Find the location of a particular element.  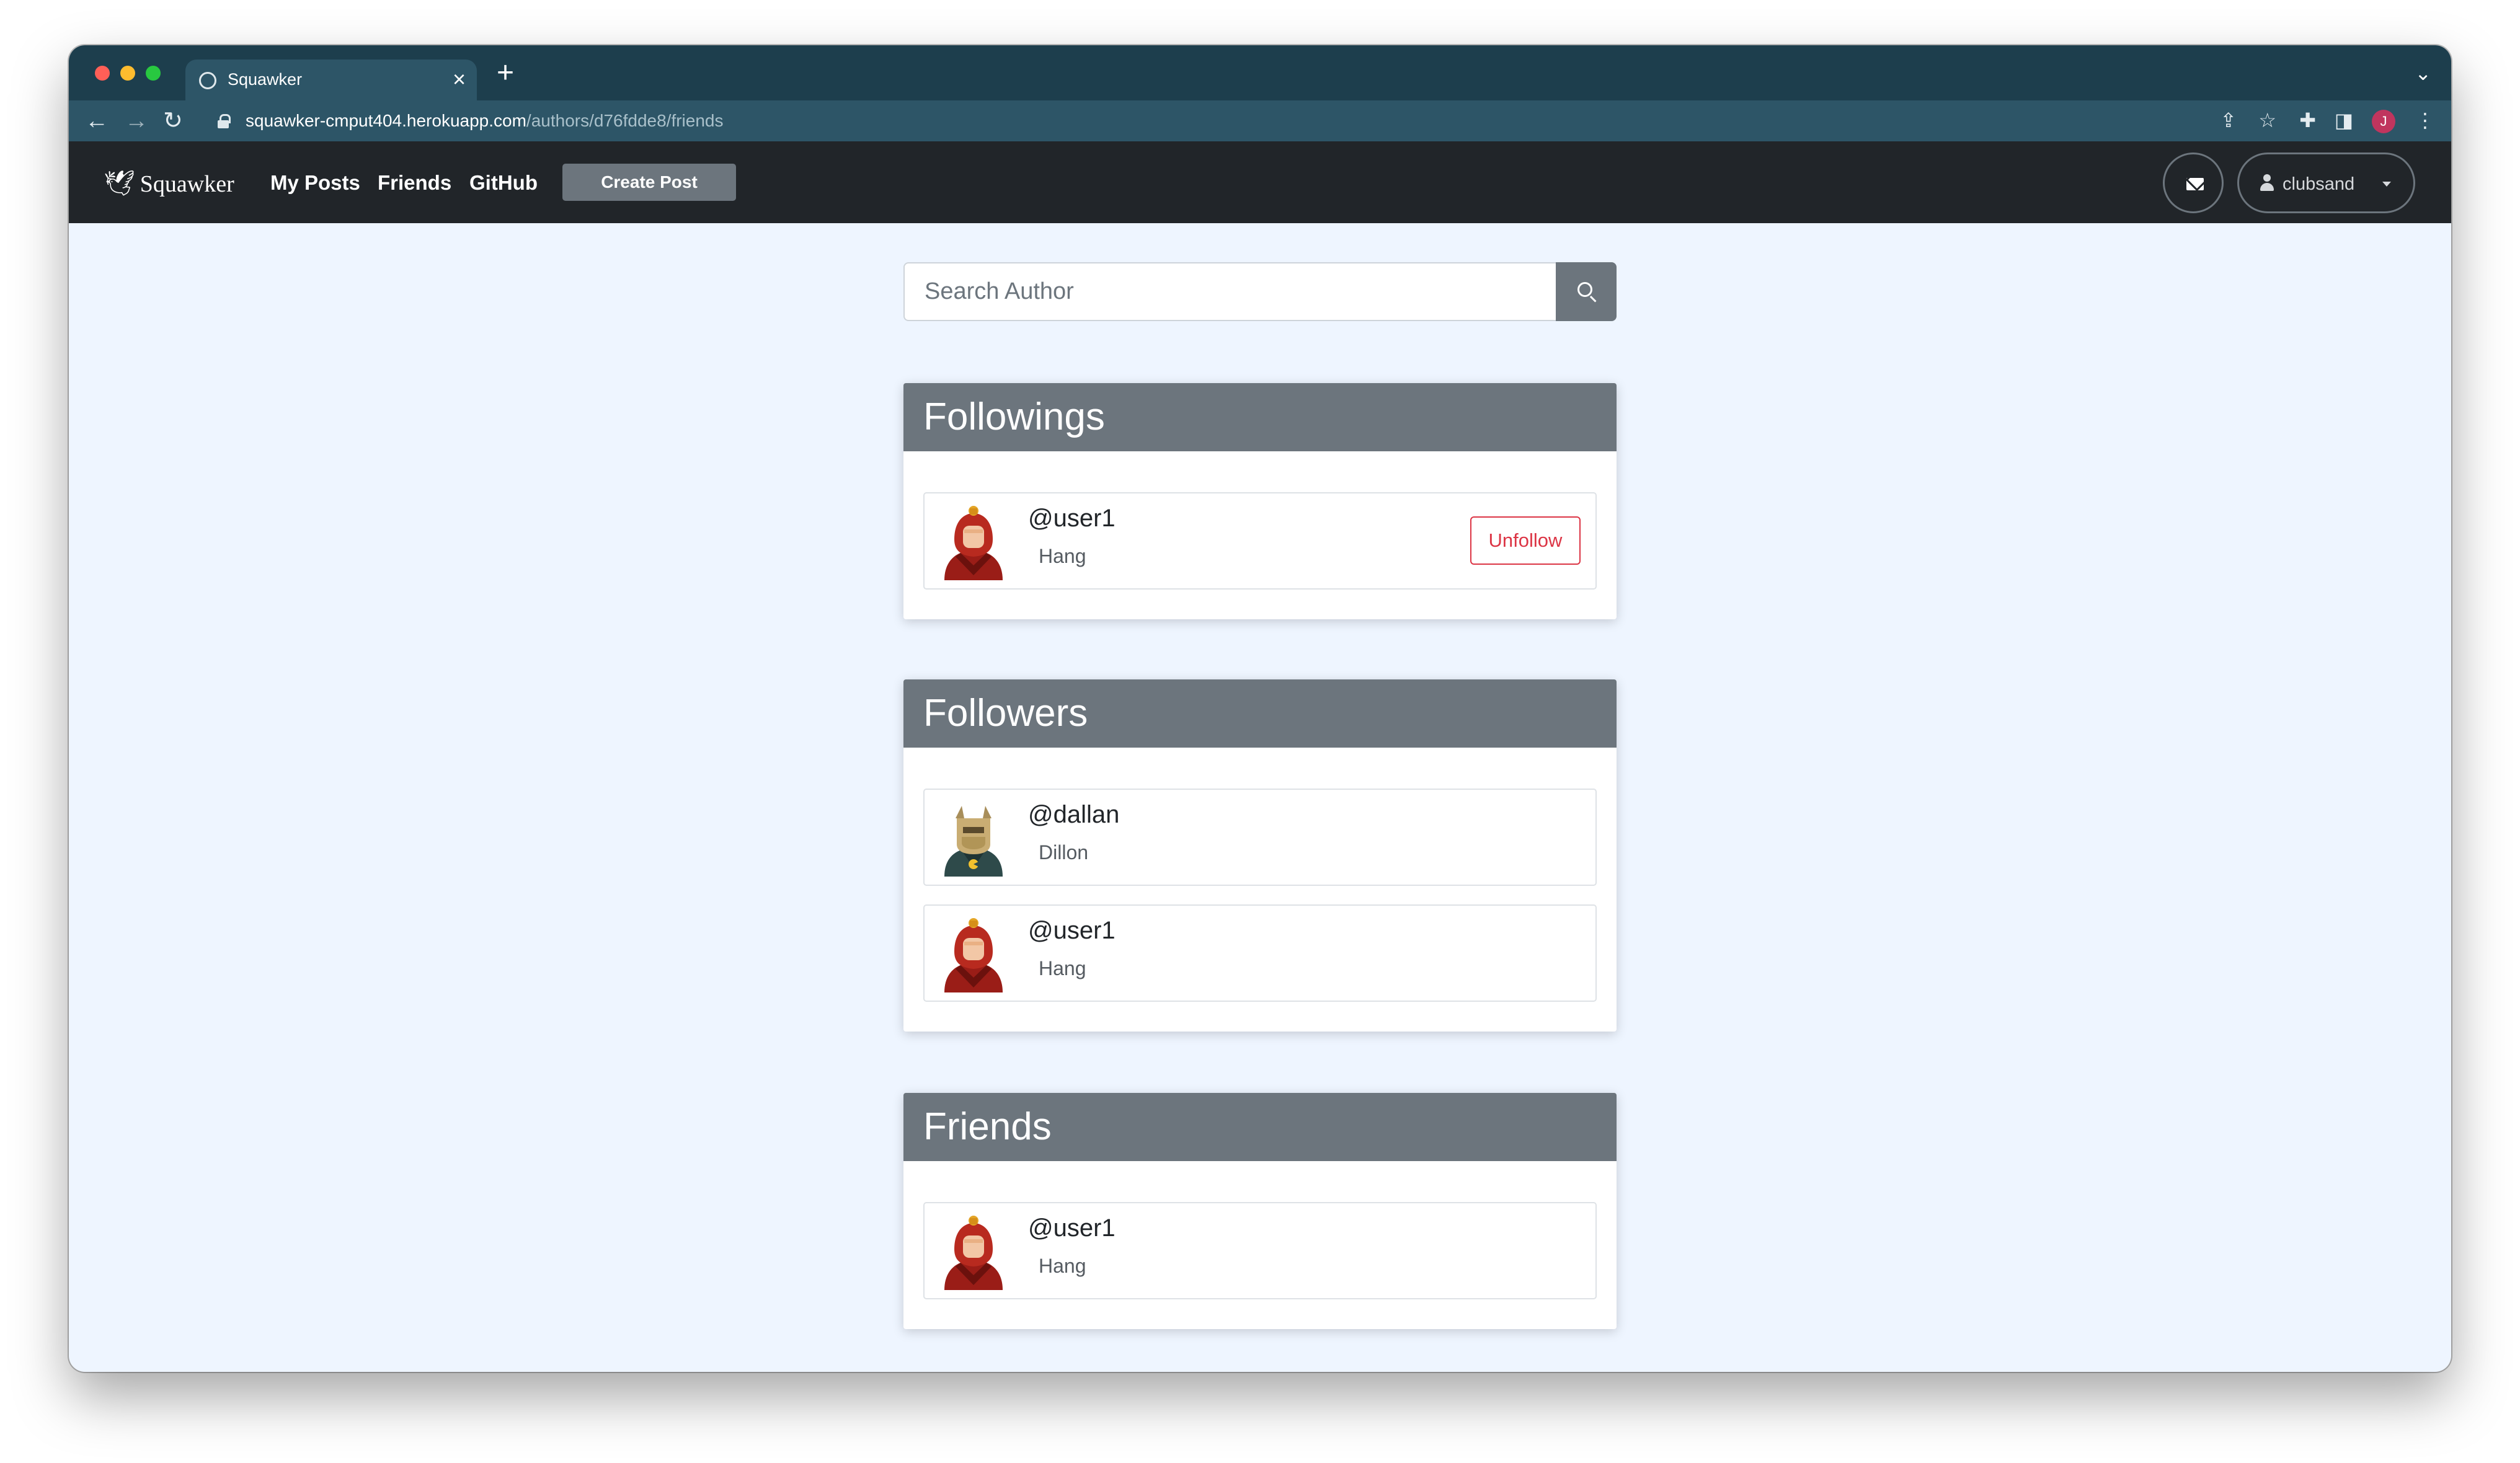

user-menu-dropdown: clubsand is located at coordinates (2326, 182).